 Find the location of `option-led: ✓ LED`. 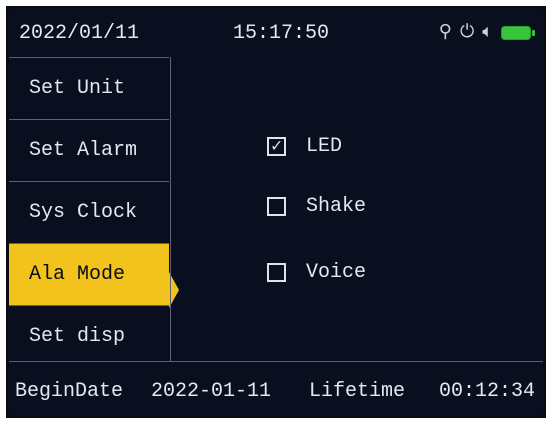

option-led: ✓ LED is located at coordinates (304, 146).